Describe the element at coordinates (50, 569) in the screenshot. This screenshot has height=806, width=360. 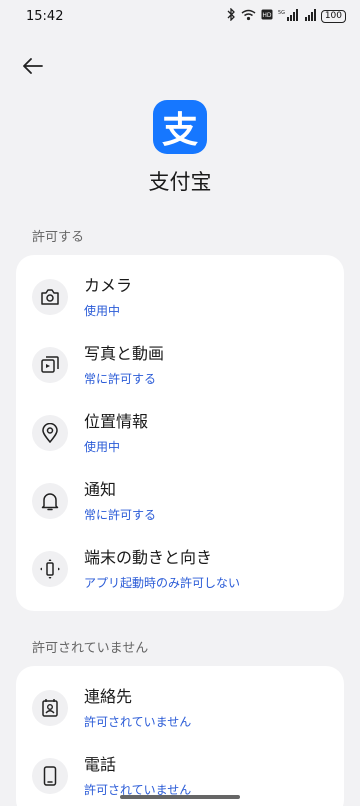
I see `device-motion-icon` at that location.